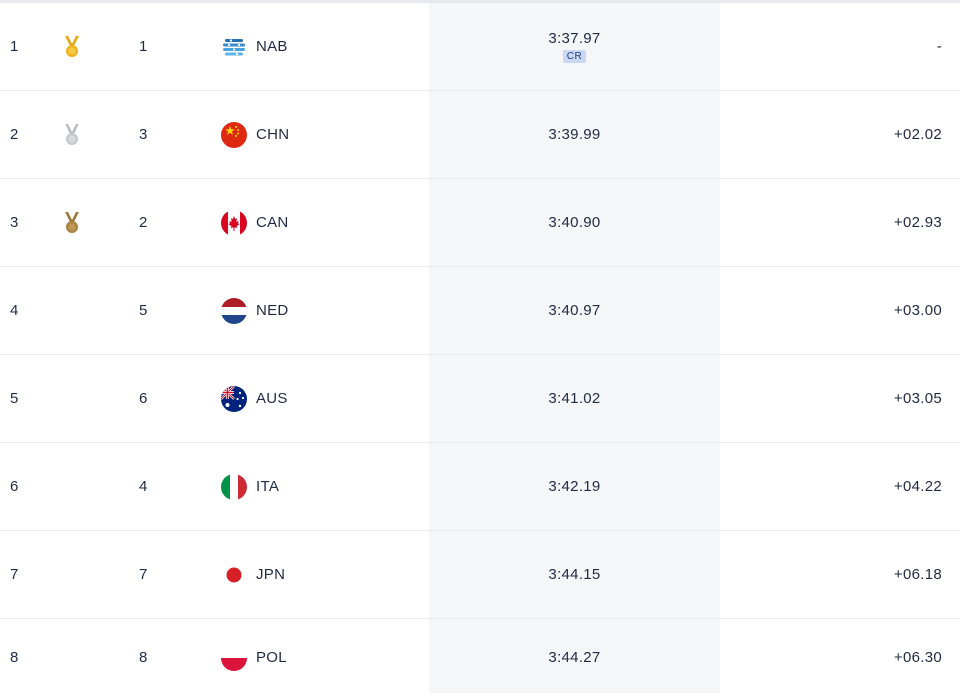  What do you see at coordinates (14, 310) in the screenshot?
I see `rank-cell: 4` at bounding box center [14, 310].